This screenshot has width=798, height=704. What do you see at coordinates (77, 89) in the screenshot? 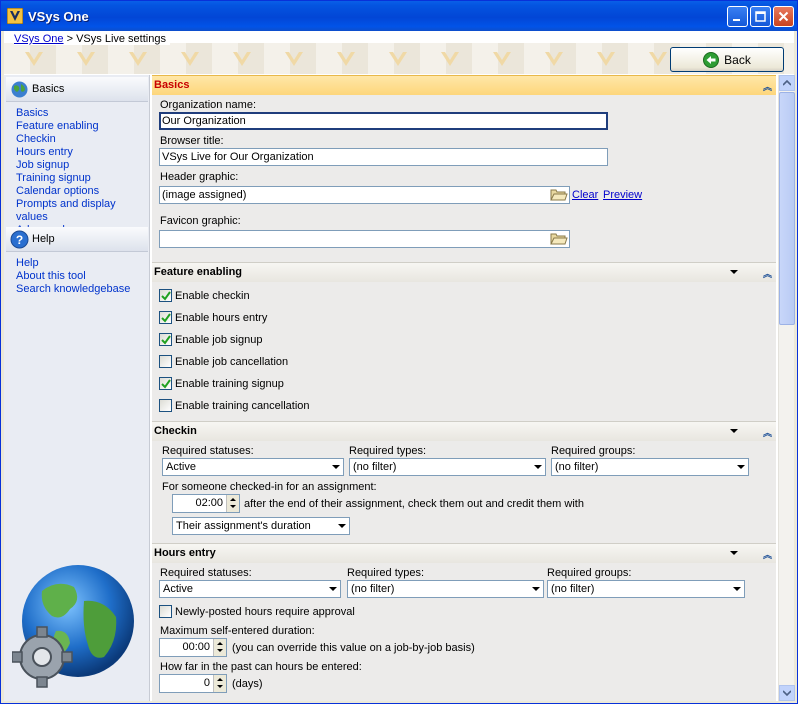
I see `sidebar-basics-header: Basics` at bounding box center [77, 89].